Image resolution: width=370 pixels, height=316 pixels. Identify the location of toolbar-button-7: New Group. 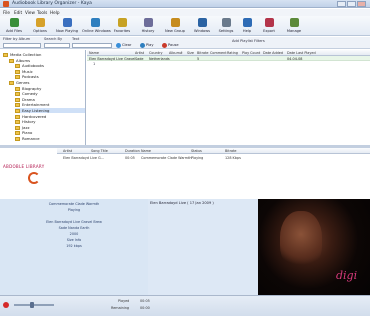
(175, 26).